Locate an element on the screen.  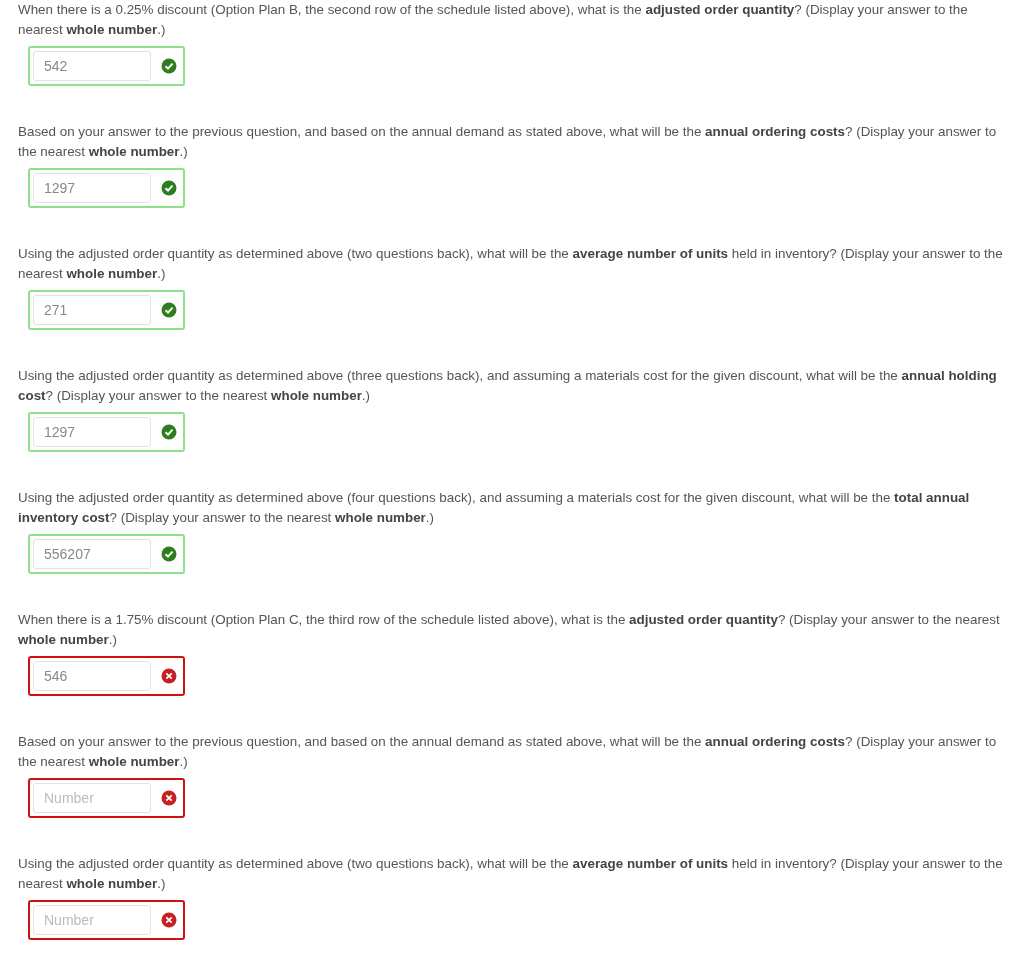
question-text: When there is a 1.75% discount (Option Plan C, the third row of the schedule listed above), what is the adjusted order quantity? (Display your answer to the nearest whole number.) is located at coordinates (509, 630).